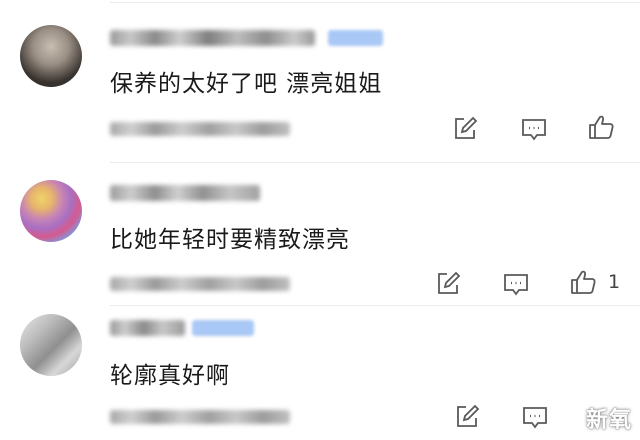  Describe the element at coordinates (230, 240) in the screenshot. I see `comment-text: 比她年轻时要精致漂亮` at that location.